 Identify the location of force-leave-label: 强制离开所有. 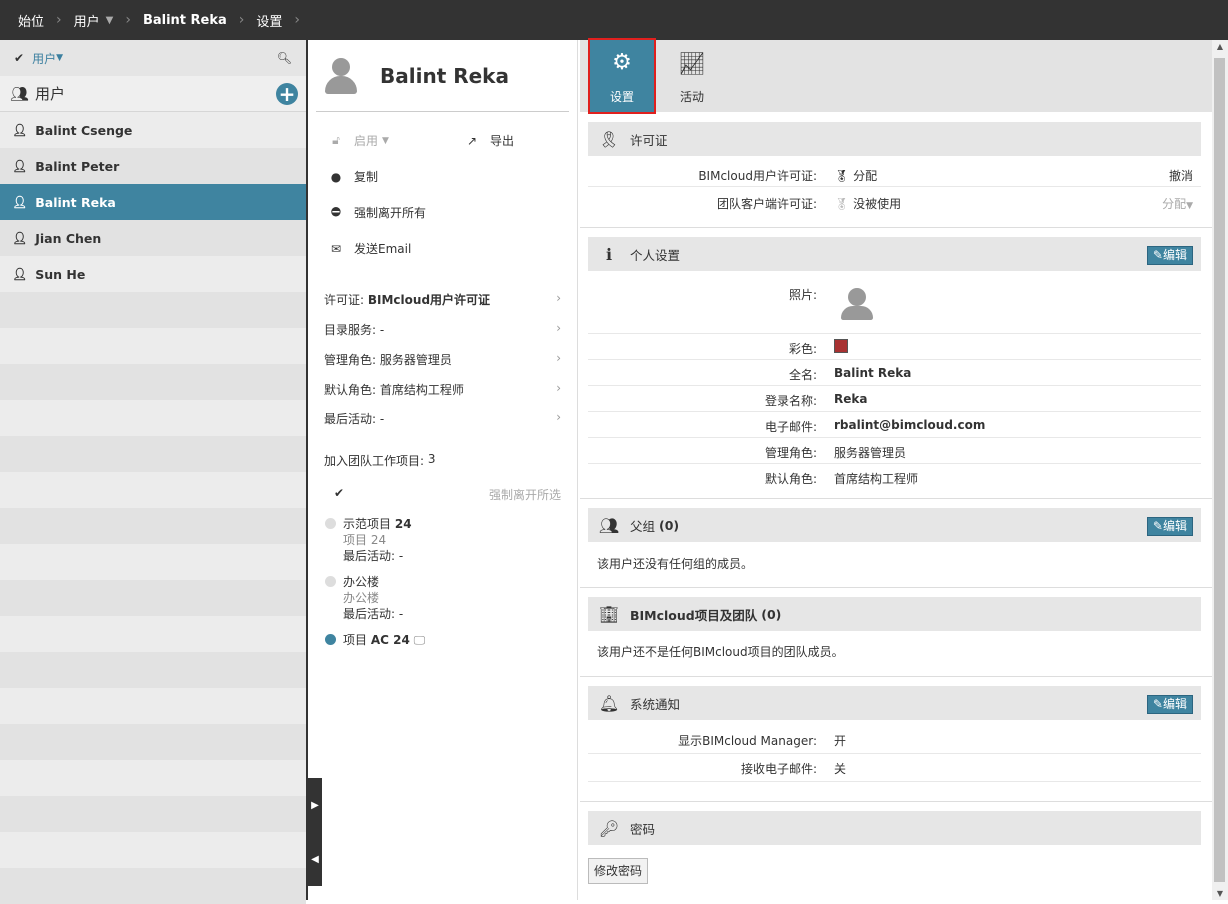
(390, 213).